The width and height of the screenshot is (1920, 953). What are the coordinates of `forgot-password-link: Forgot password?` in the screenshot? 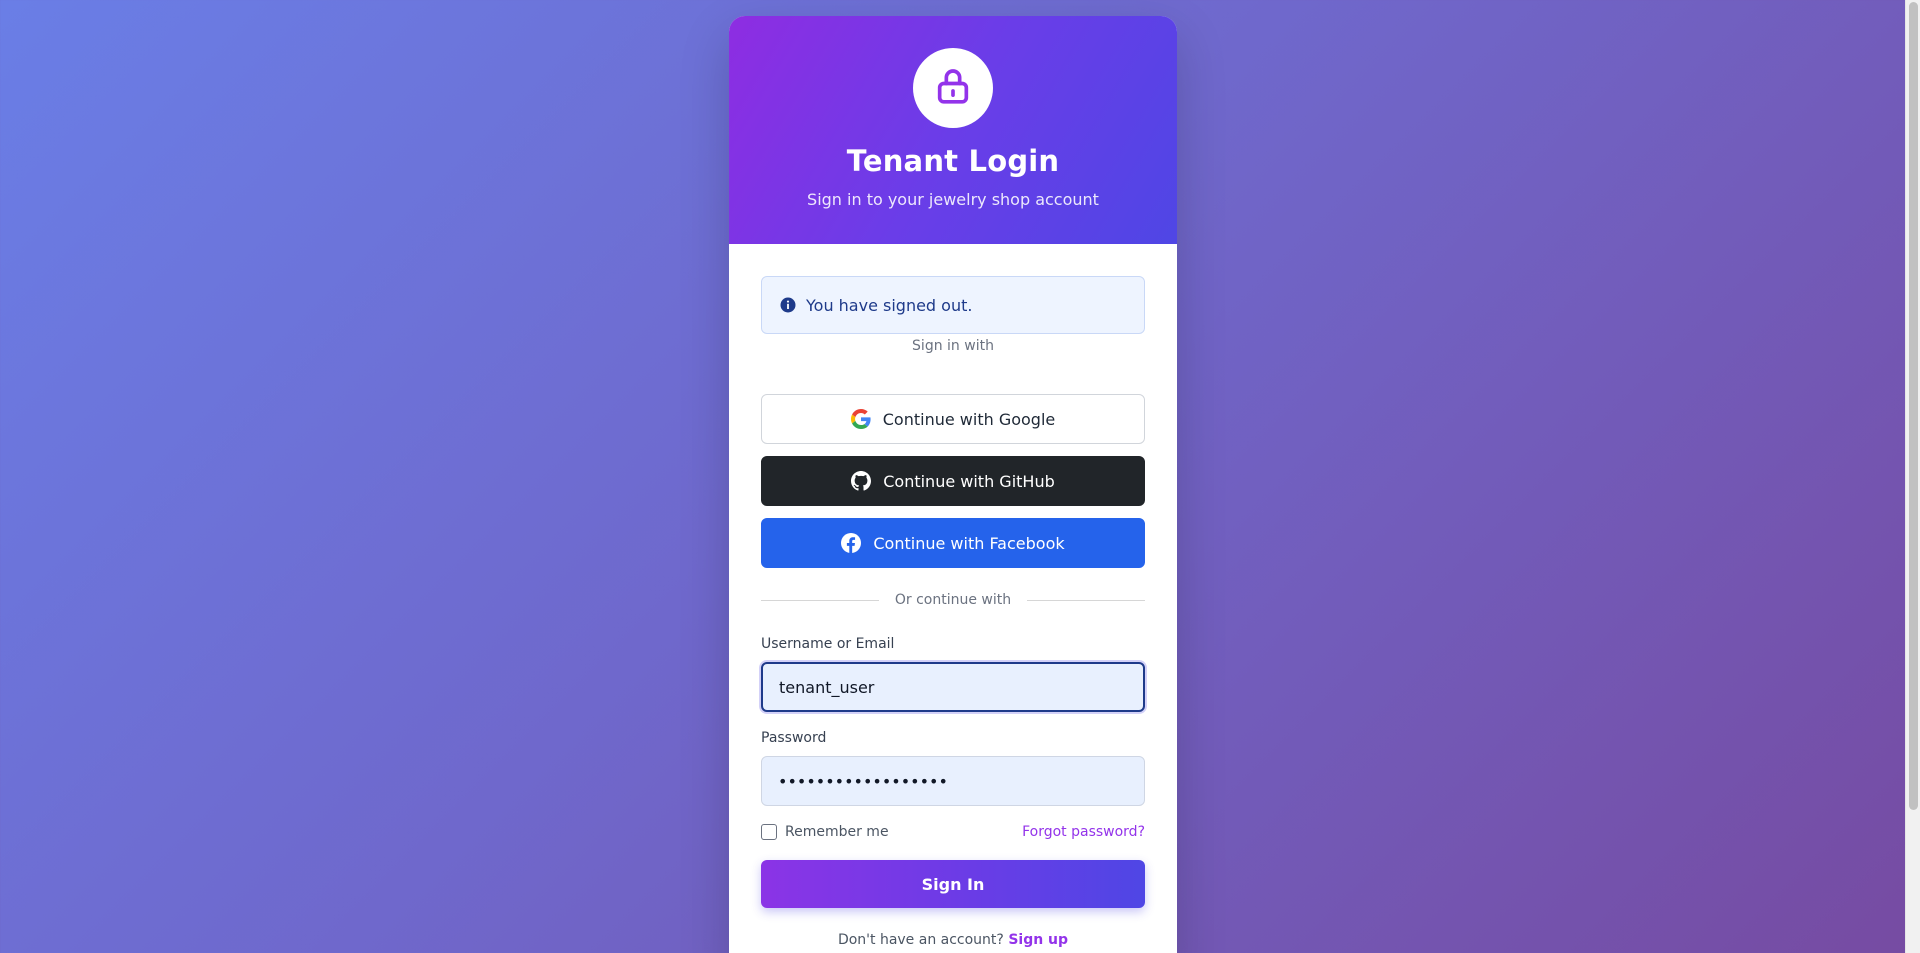 It's located at (1083, 832).